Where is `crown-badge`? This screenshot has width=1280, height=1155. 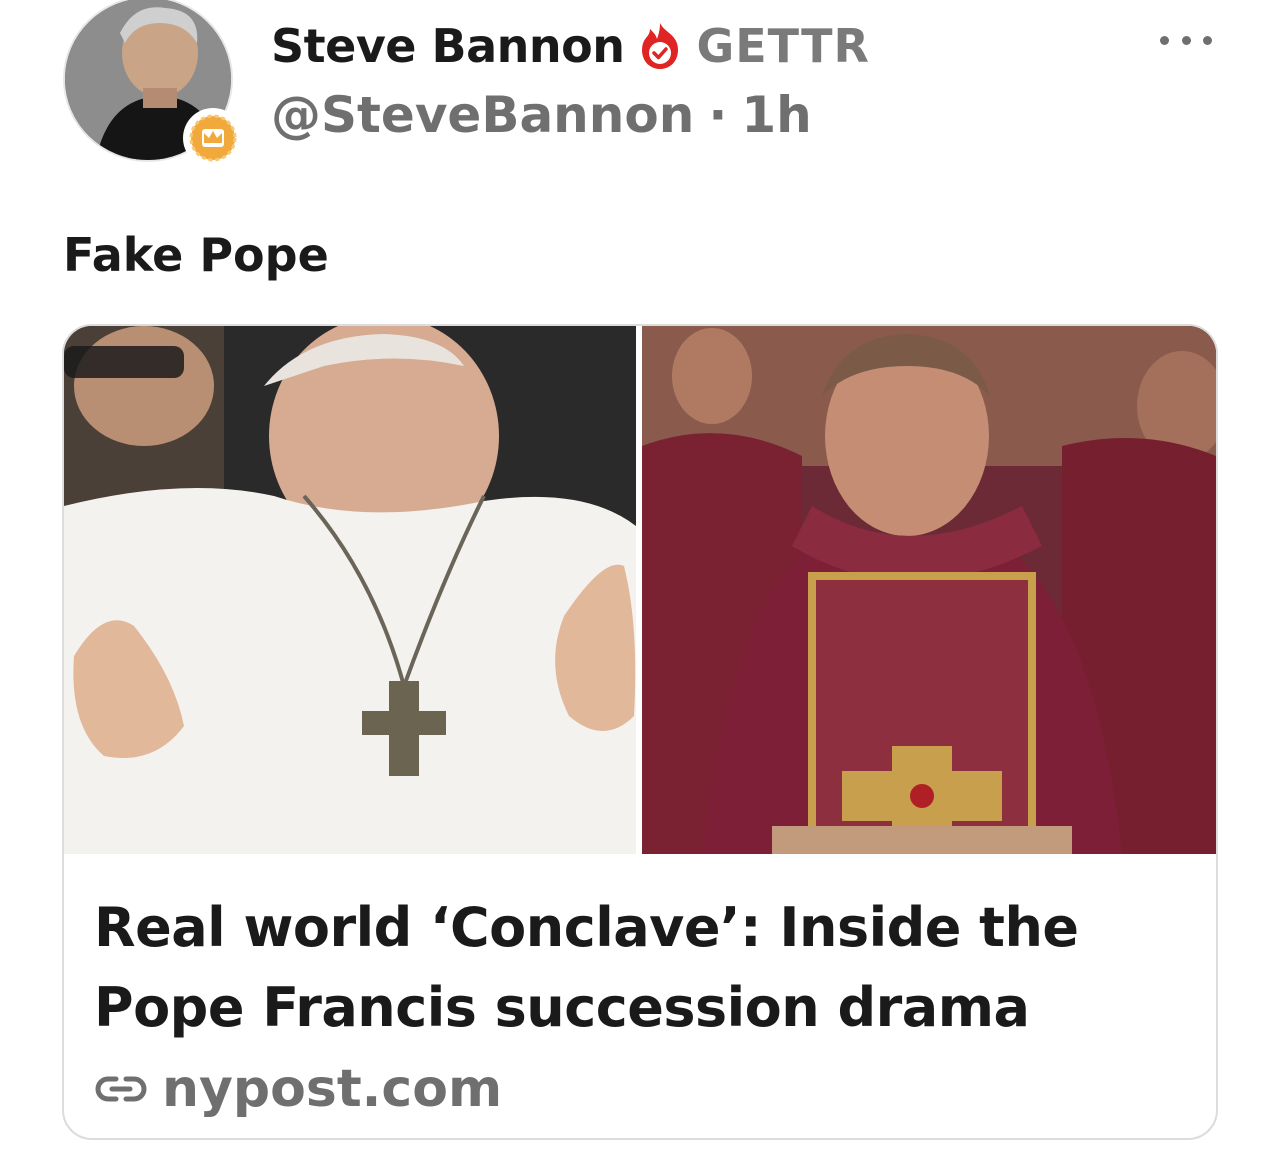 crown-badge is located at coordinates (213, 138).